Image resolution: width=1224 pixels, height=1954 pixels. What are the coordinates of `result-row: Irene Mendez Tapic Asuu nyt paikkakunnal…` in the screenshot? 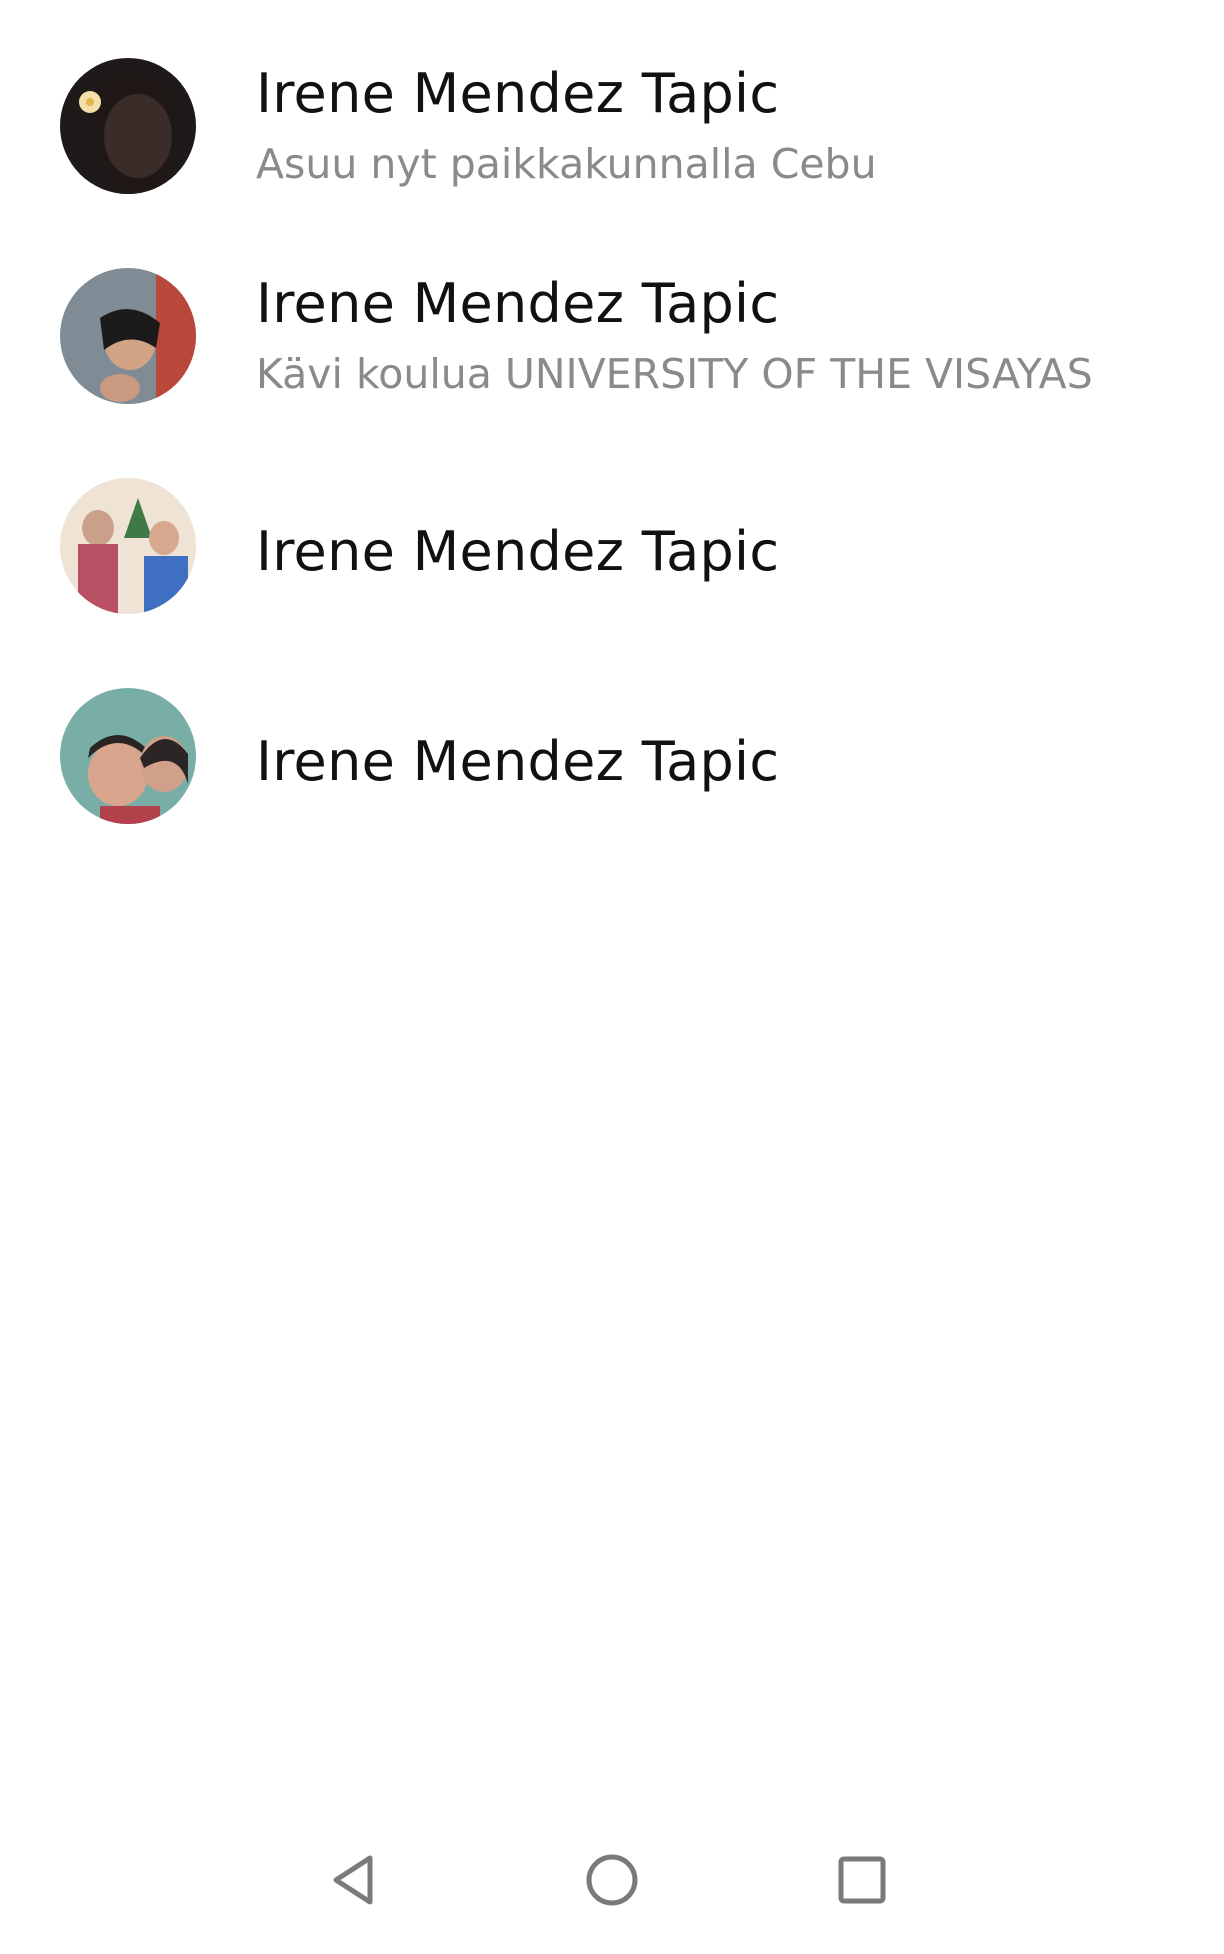 It's located at (612, 105).